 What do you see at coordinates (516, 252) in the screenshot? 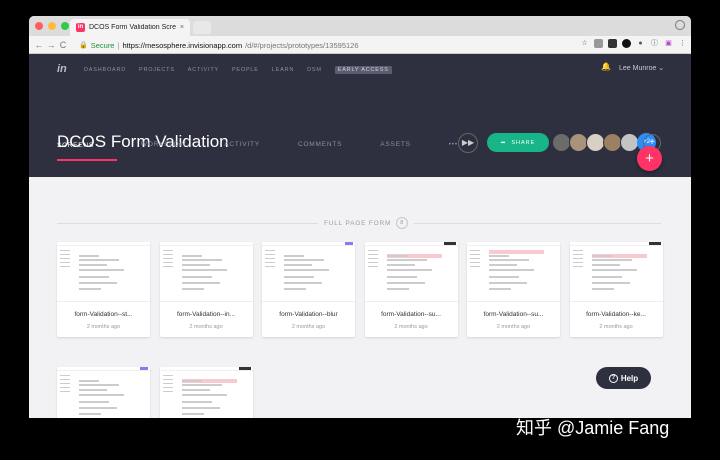
I see `thumb-error-banner` at bounding box center [516, 252].